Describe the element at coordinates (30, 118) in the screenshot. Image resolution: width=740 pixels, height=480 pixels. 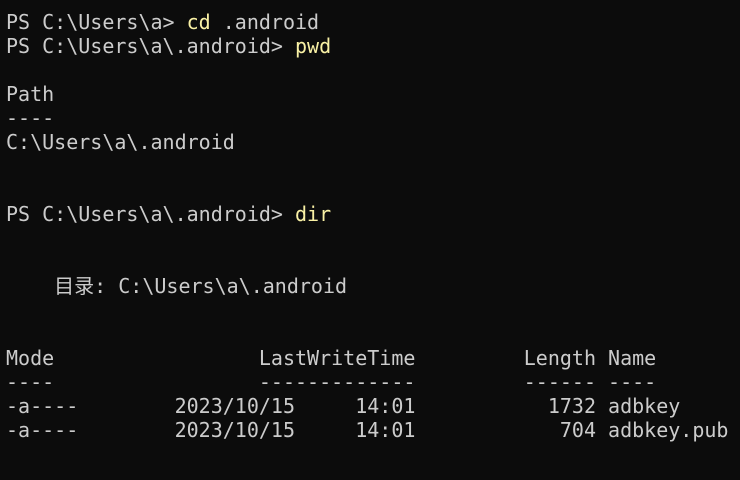
I see `output-path-rule: ----` at that location.